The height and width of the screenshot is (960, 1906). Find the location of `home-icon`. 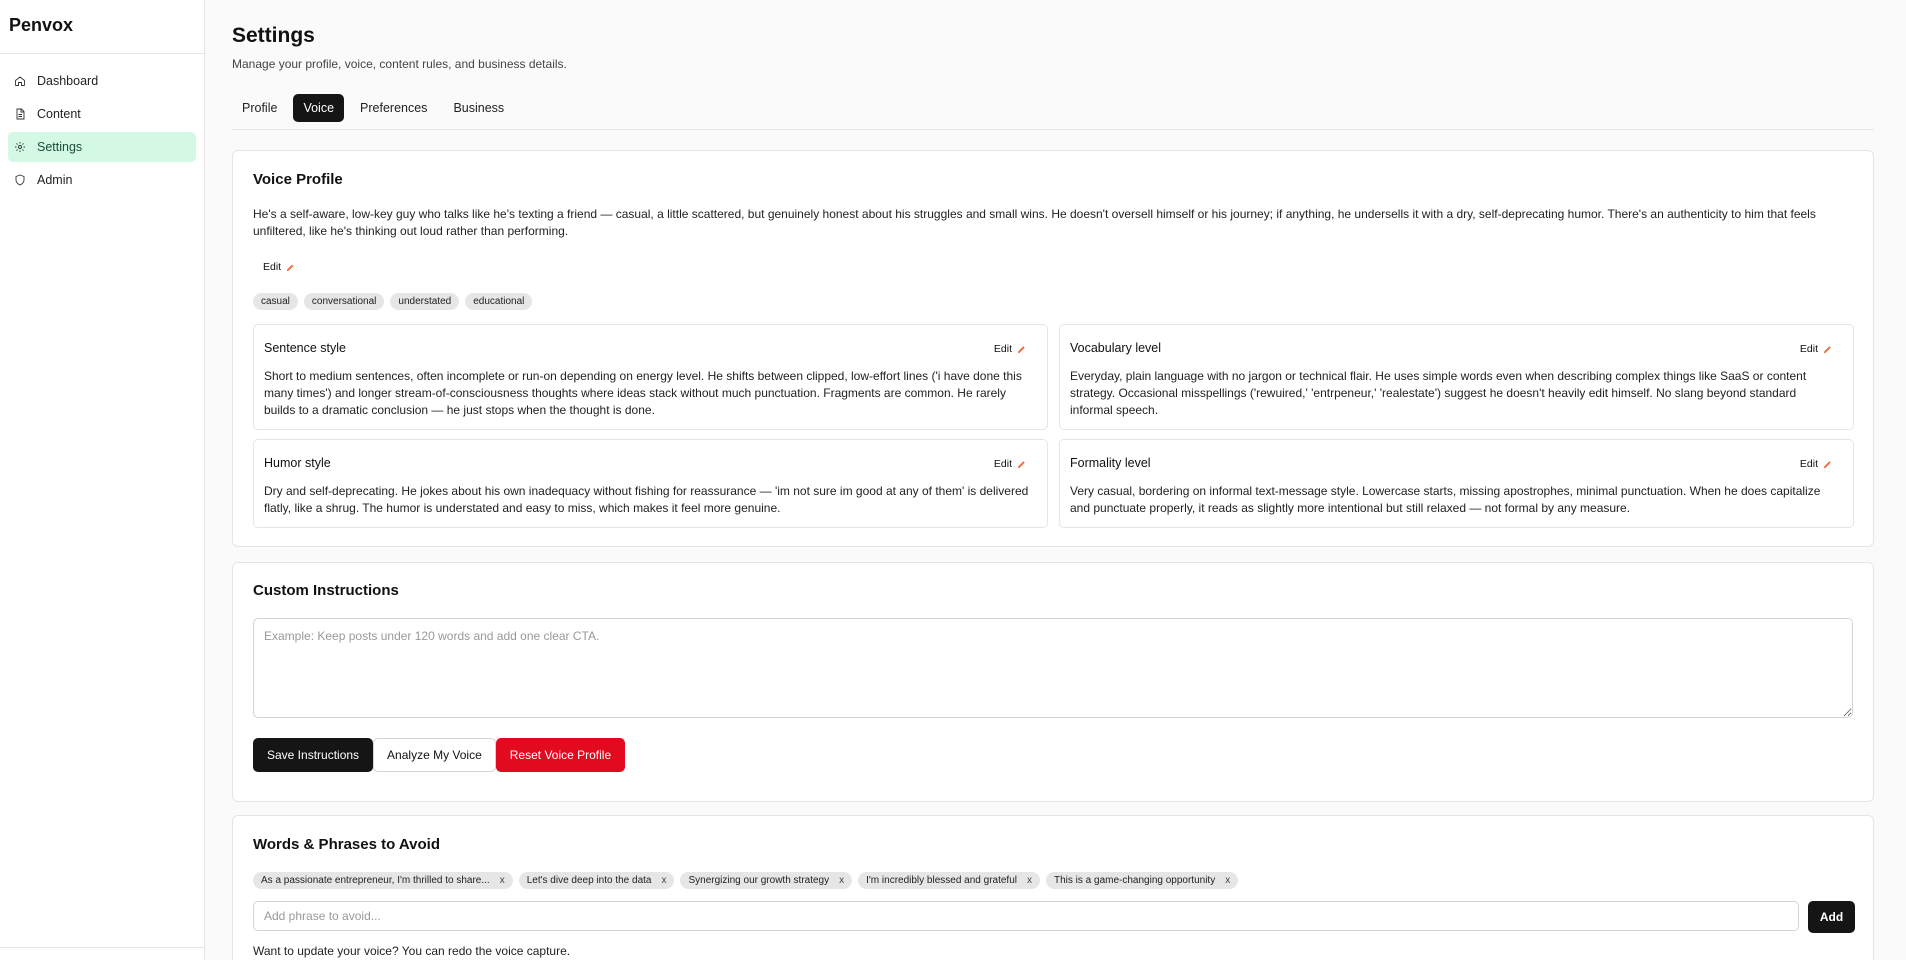

home-icon is located at coordinates (19, 81).